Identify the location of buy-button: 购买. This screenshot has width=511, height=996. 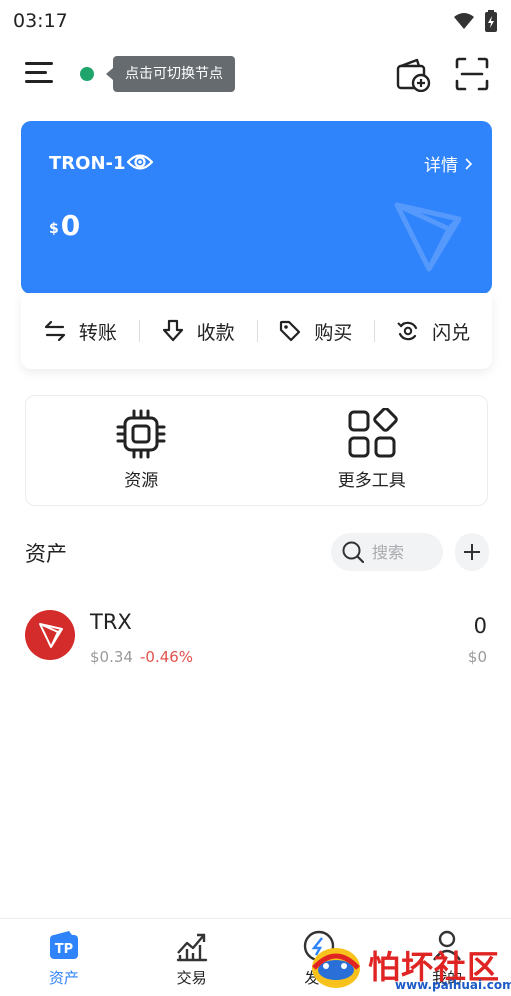
(315, 331).